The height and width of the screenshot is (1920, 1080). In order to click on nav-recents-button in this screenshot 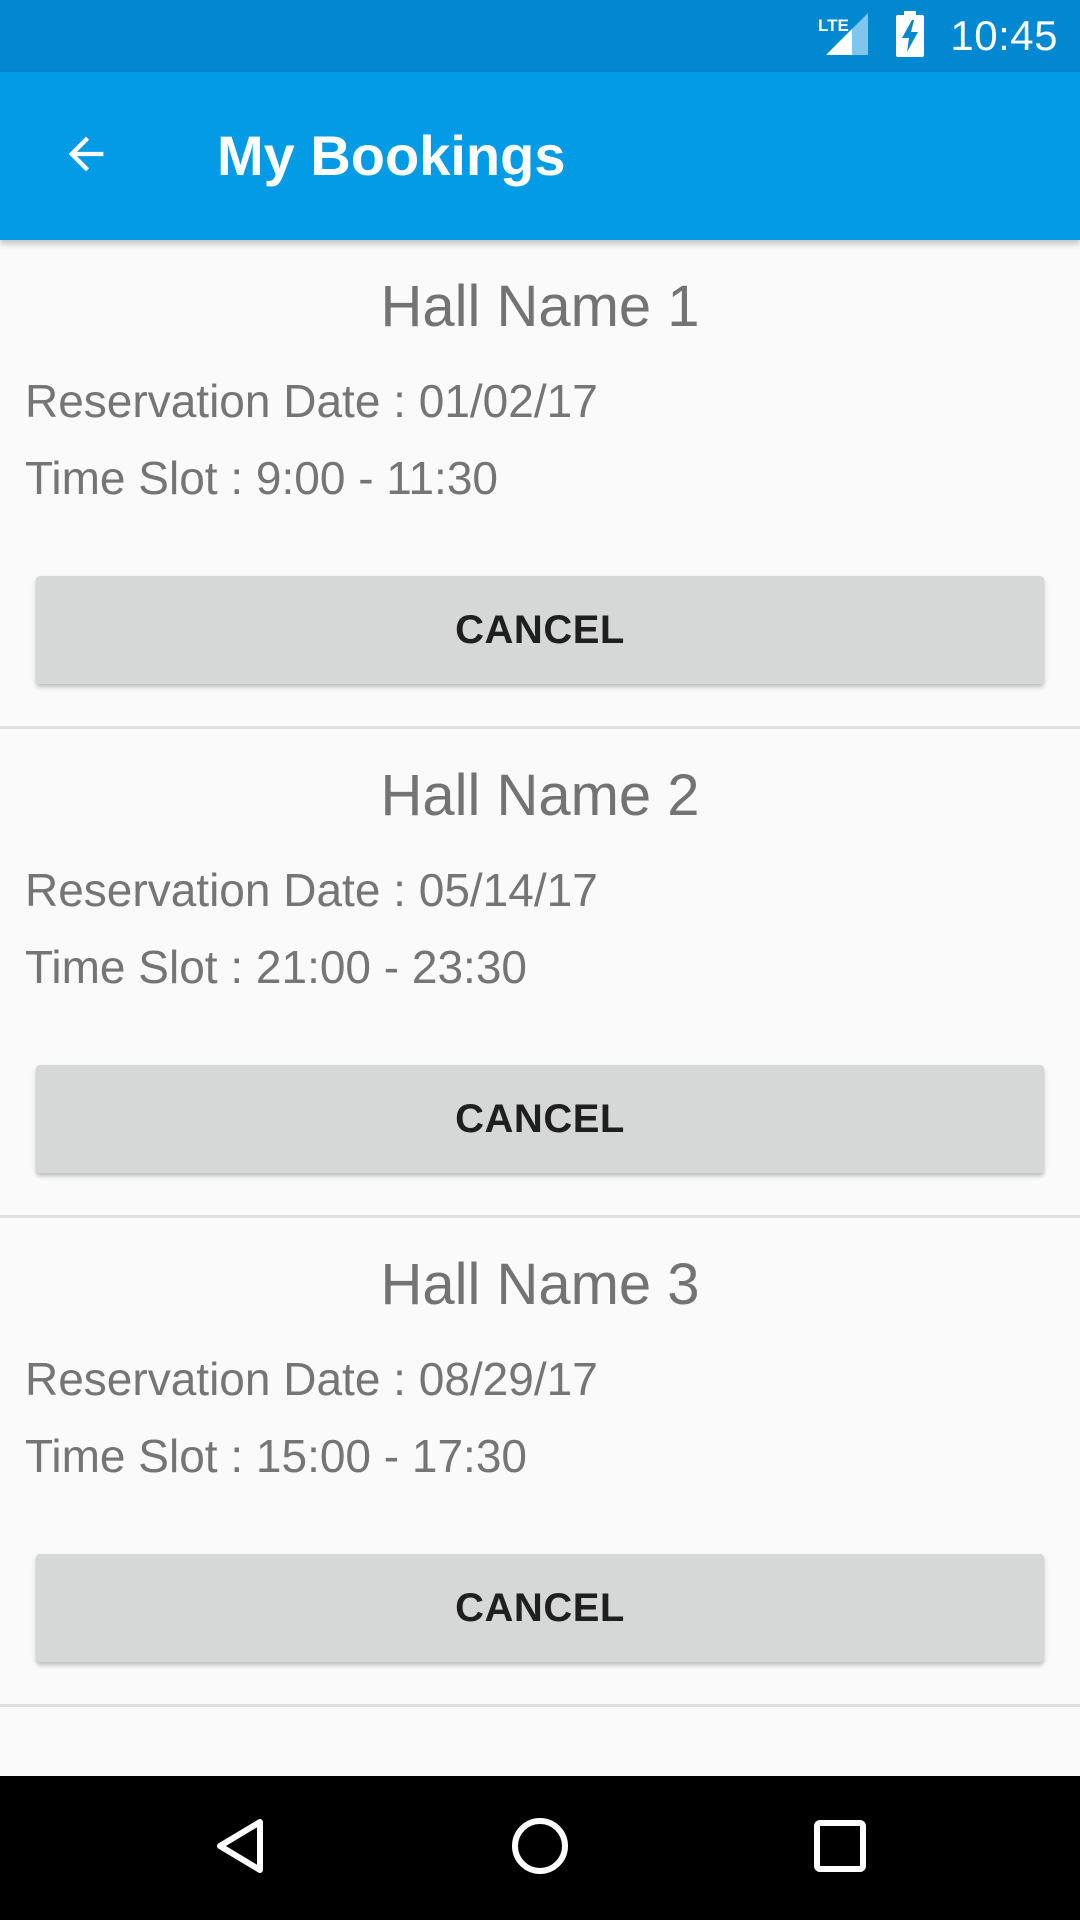, I will do `click(840, 1848)`.